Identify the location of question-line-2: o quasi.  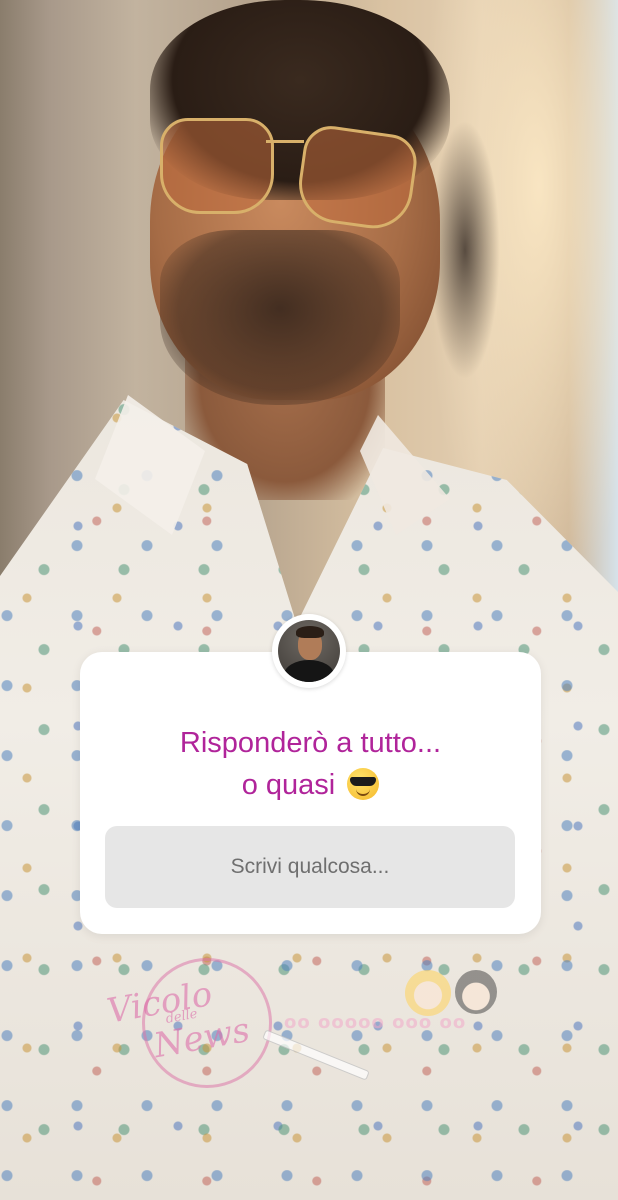
(288, 785).